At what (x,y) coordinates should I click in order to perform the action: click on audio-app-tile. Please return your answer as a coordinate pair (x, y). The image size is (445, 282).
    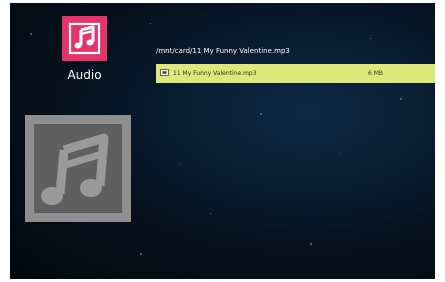
    Looking at the image, I should click on (84, 38).